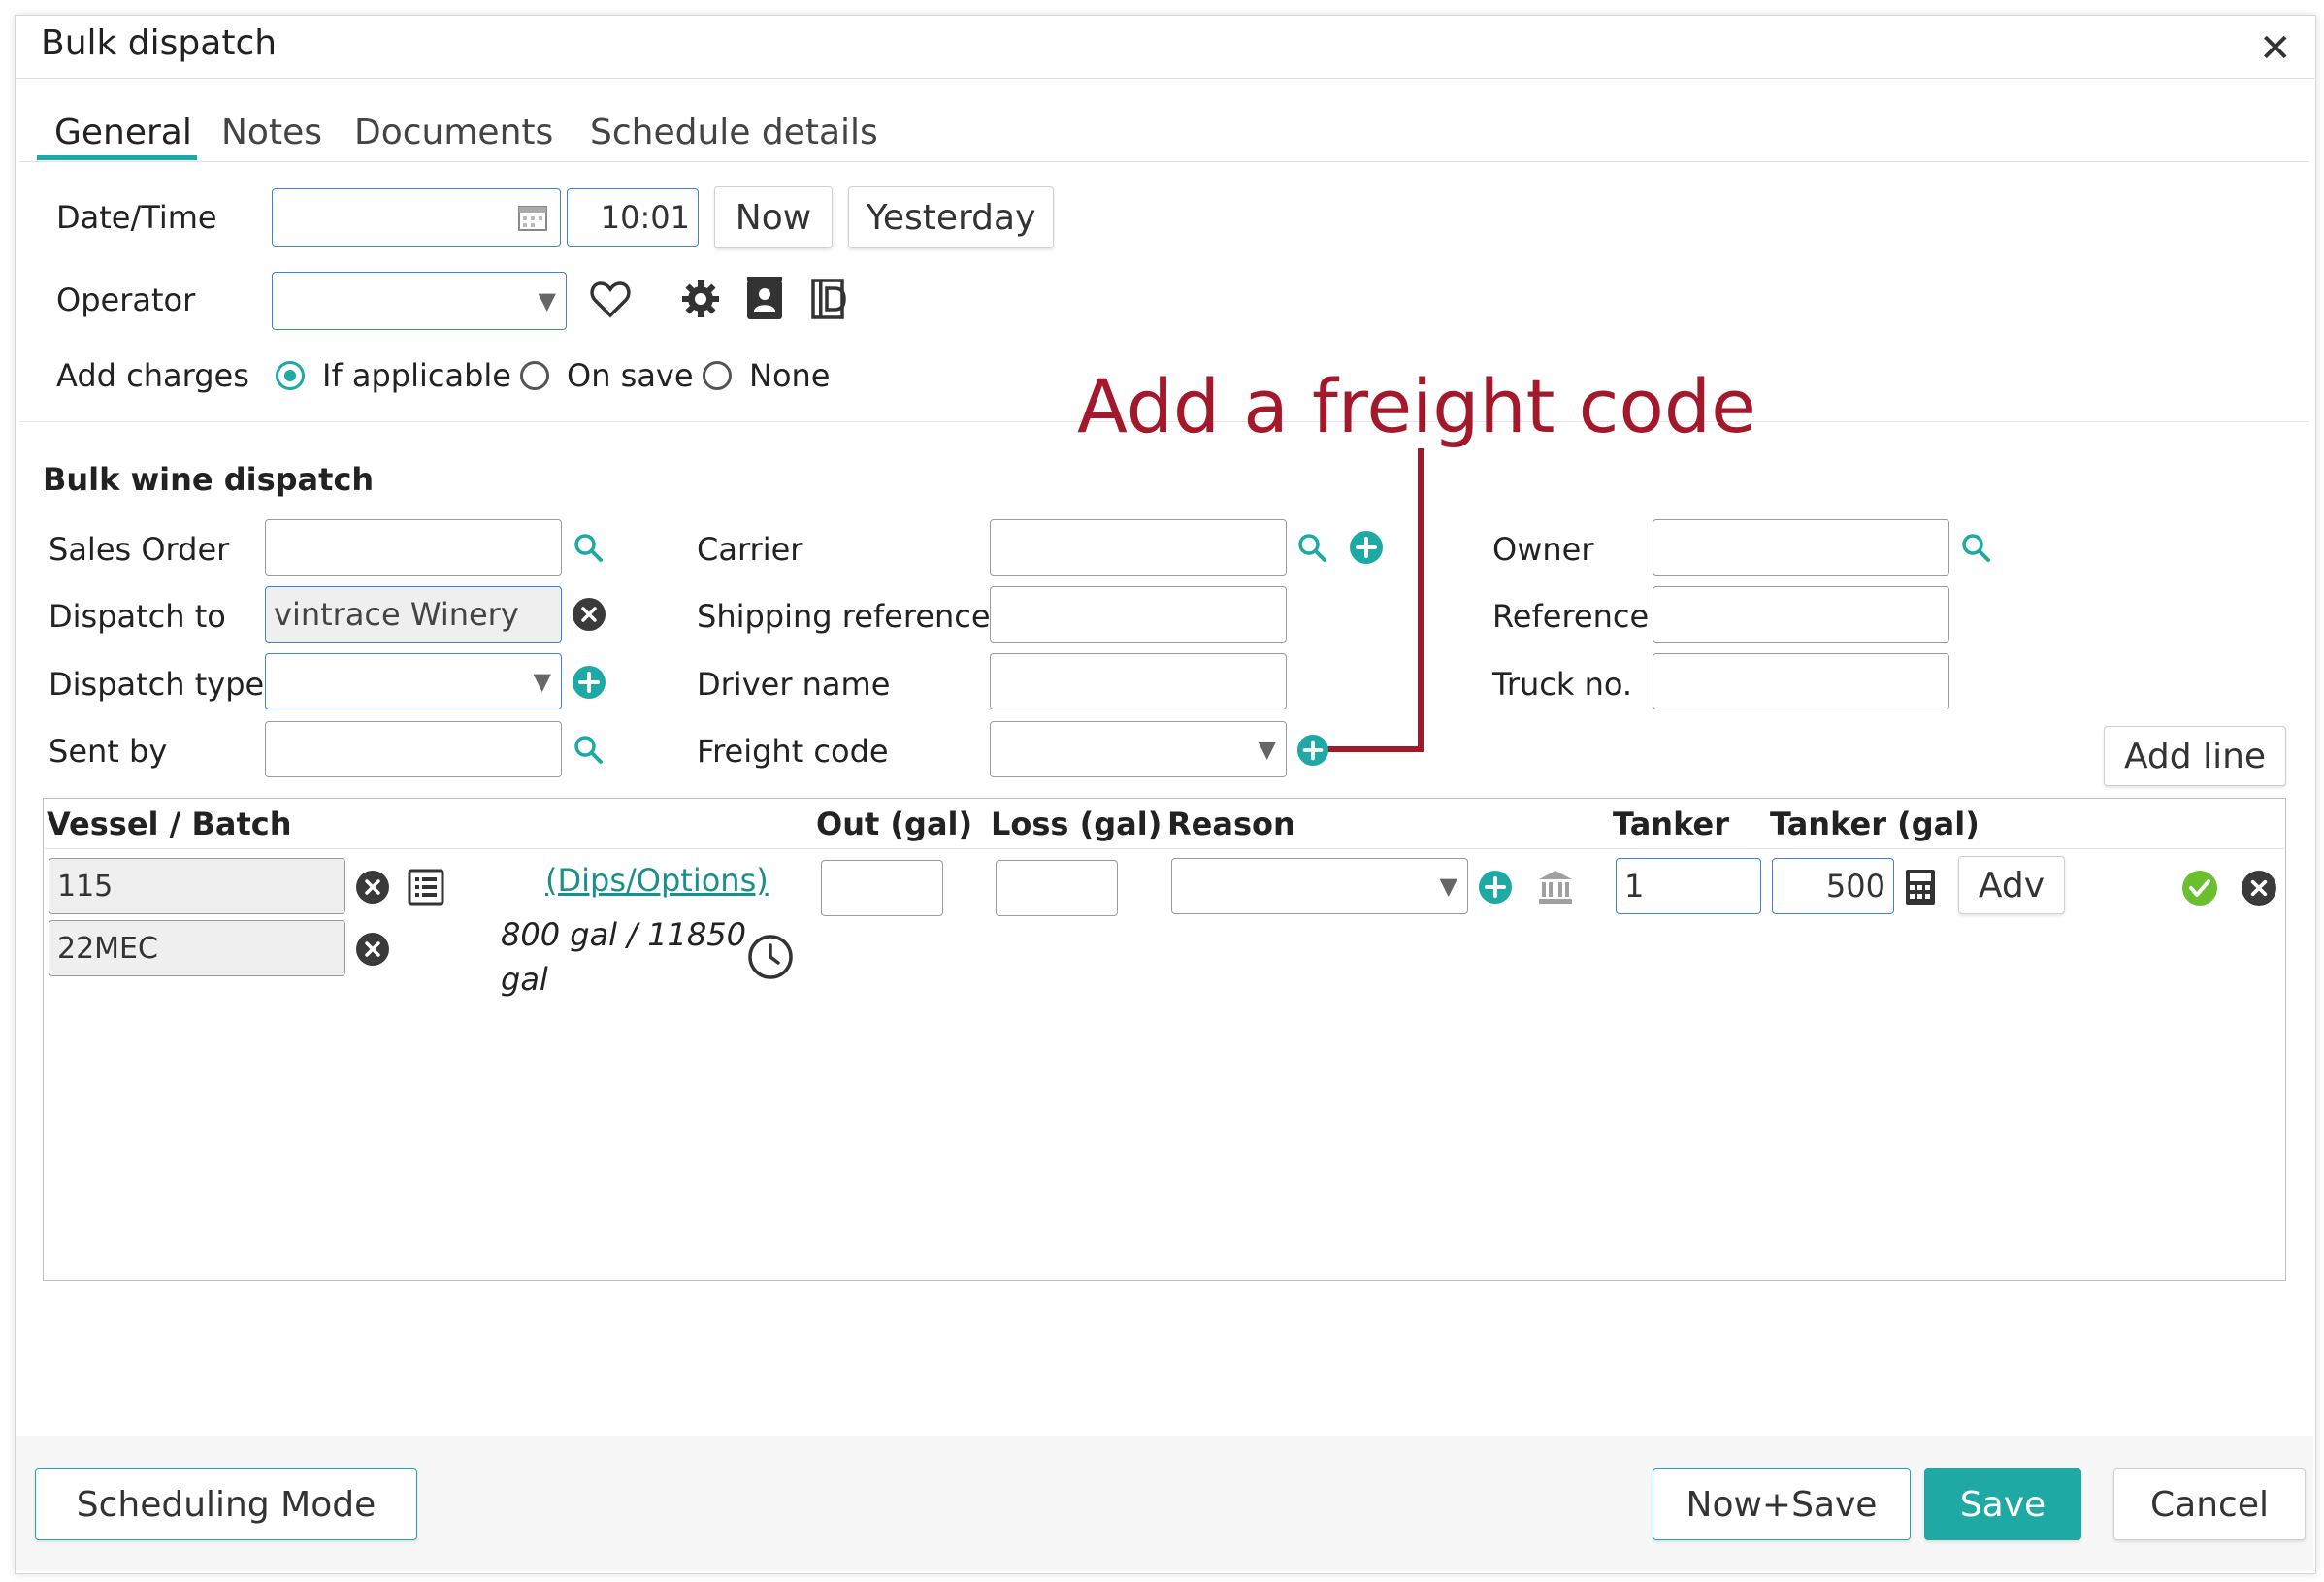 This screenshot has height=1582, width=2324. Describe the element at coordinates (126, 299) in the screenshot. I see `operator-label: Operator` at that location.